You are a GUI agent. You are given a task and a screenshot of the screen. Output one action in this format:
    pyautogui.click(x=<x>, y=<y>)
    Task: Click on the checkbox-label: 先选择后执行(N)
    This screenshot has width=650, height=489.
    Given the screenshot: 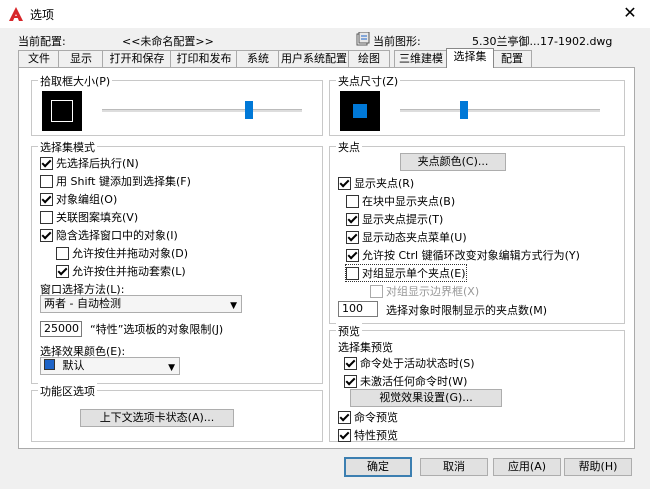 What is the action you would take?
    pyautogui.click(x=97, y=163)
    